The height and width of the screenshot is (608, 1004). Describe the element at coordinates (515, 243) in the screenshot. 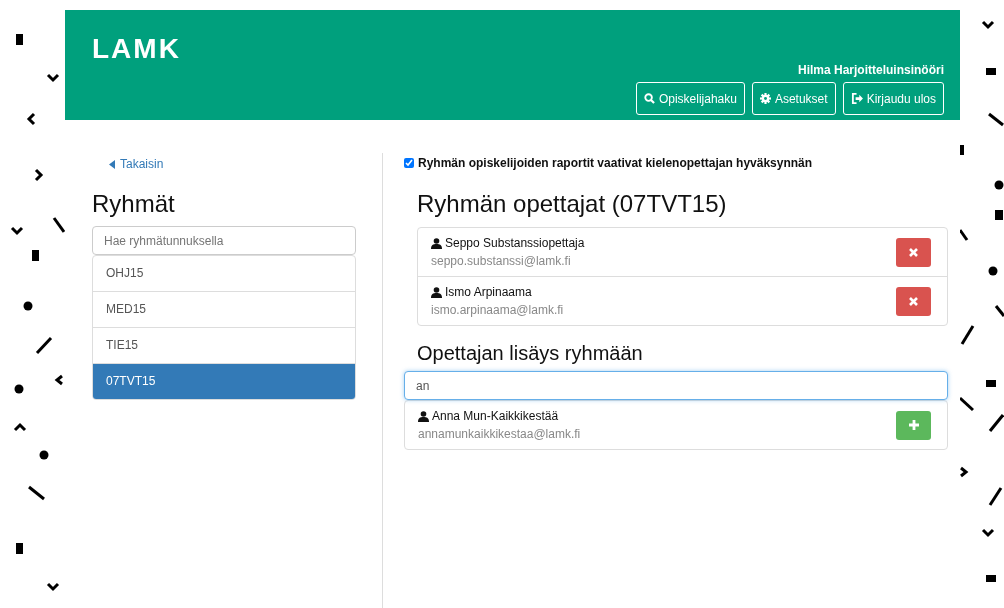

I see `teacher-name: Seppo Substanssiopettaja` at that location.